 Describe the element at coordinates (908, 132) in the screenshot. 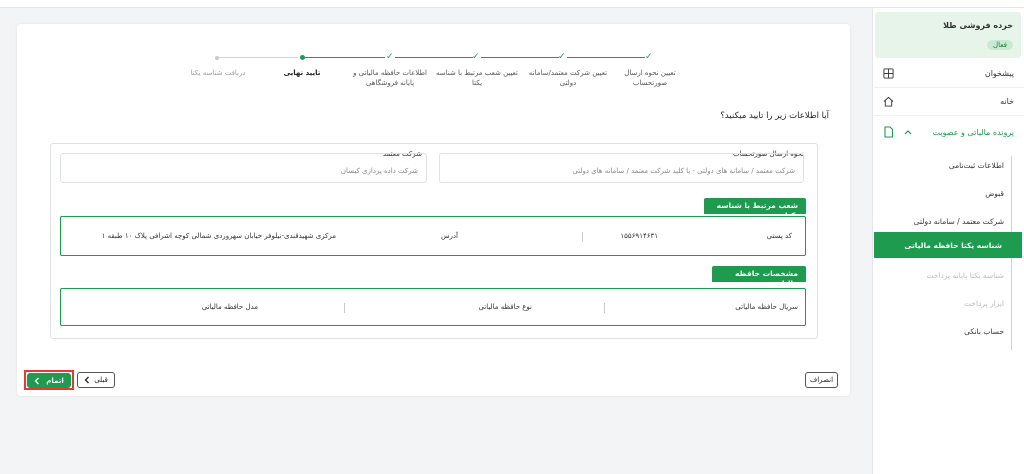

I see `chevron-up-icon` at that location.